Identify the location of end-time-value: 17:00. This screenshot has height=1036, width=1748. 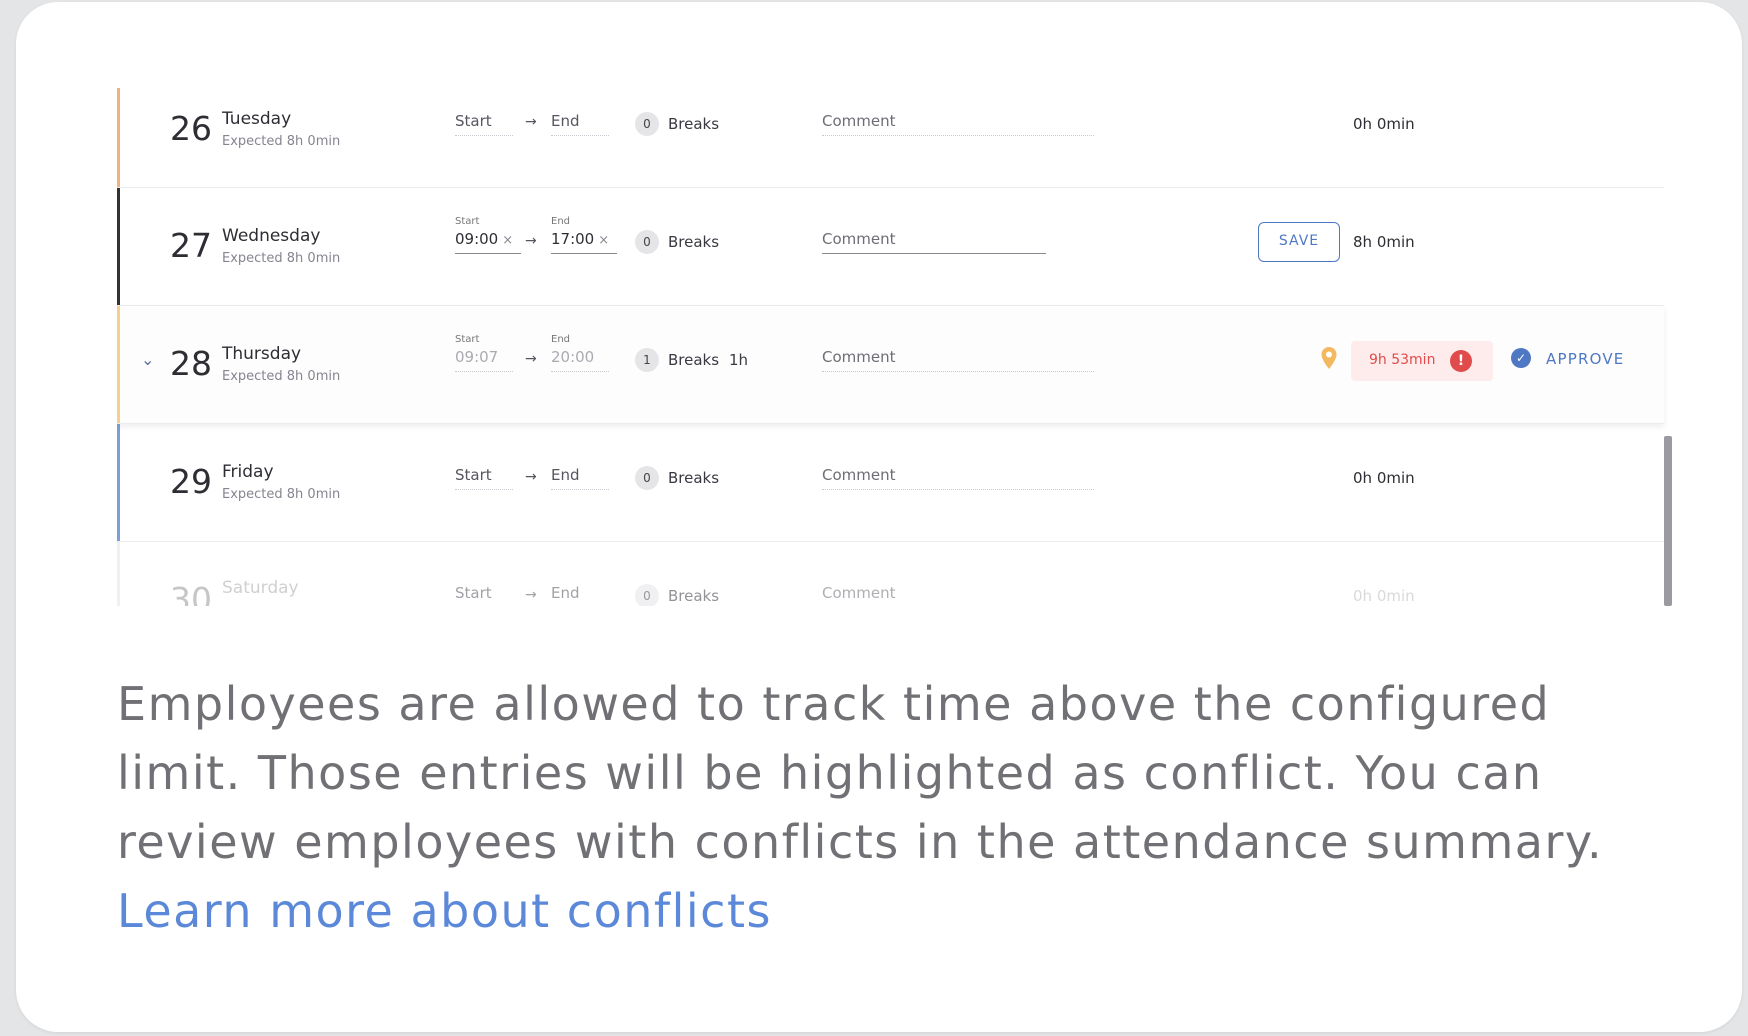
(573, 239).